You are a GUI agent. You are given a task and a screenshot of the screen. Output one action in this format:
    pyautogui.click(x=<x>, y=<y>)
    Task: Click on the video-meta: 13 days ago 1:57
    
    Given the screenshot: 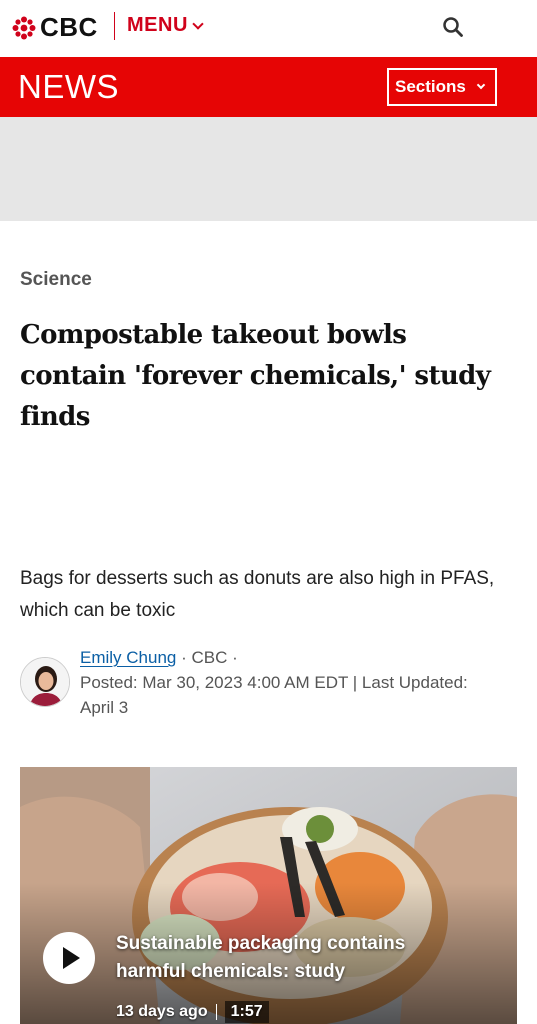 What is the action you would take?
    pyautogui.click(x=192, y=1012)
    